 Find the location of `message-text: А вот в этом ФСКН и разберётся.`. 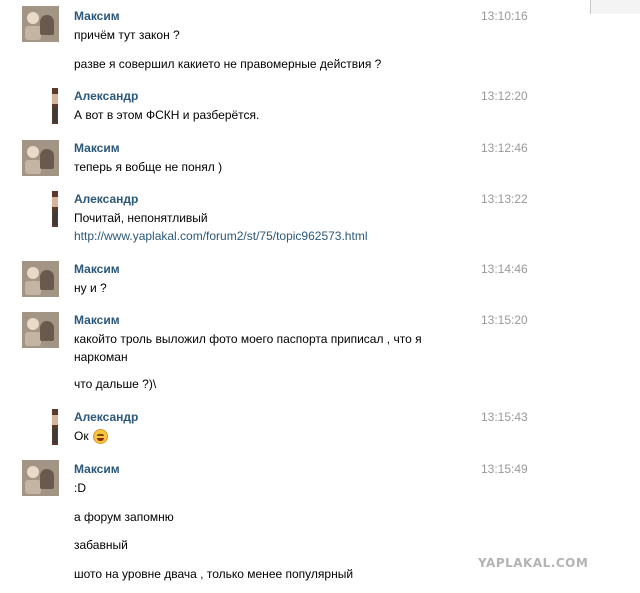

message-text: А вот в этом ФСКН и разберётся. is located at coordinates (167, 115).